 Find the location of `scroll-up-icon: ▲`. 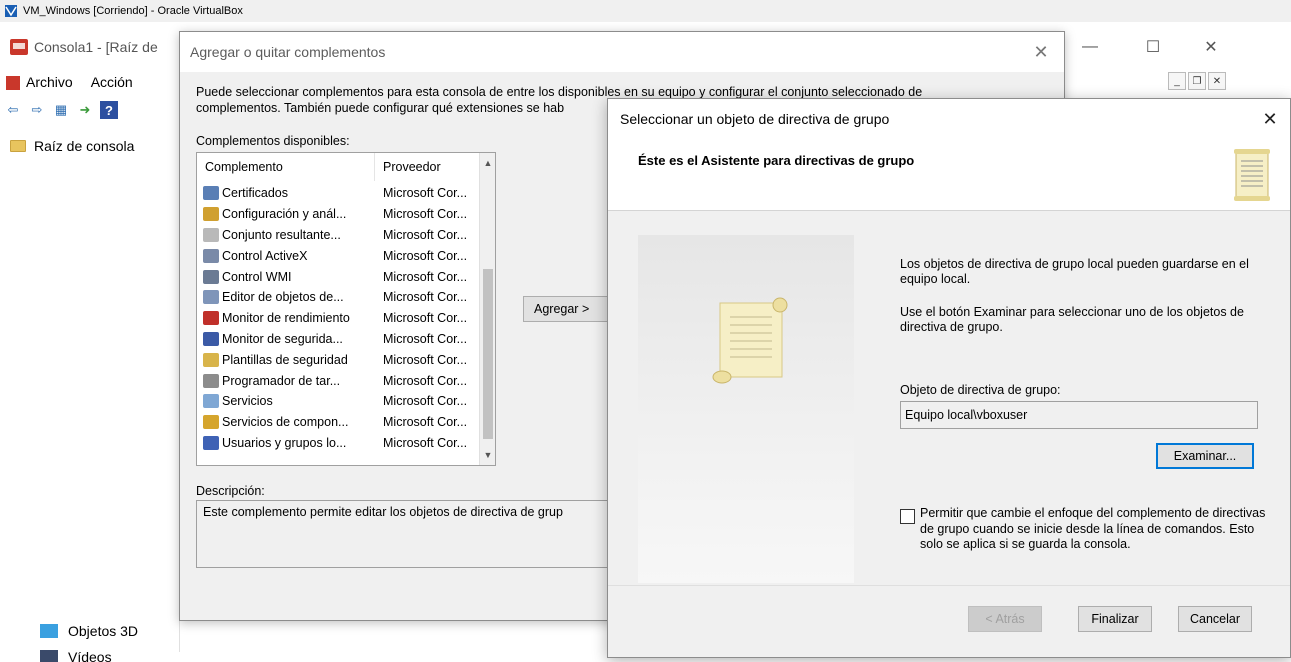

scroll-up-icon: ▲ is located at coordinates (487, 163).